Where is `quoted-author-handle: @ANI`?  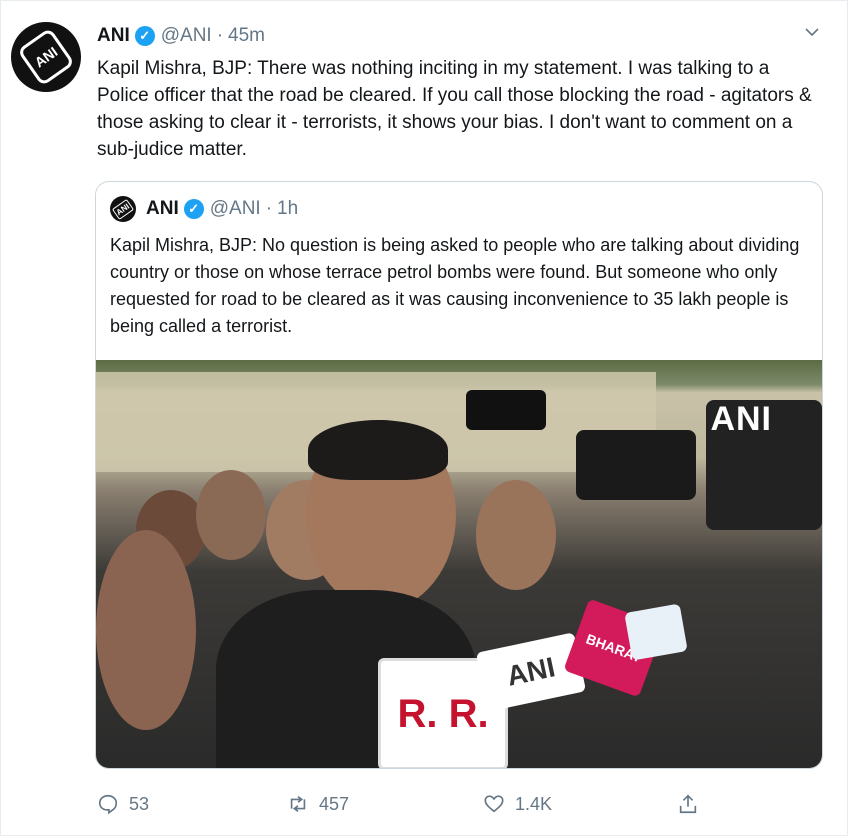 quoted-author-handle: @ANI is located at coordinates (235, 208).